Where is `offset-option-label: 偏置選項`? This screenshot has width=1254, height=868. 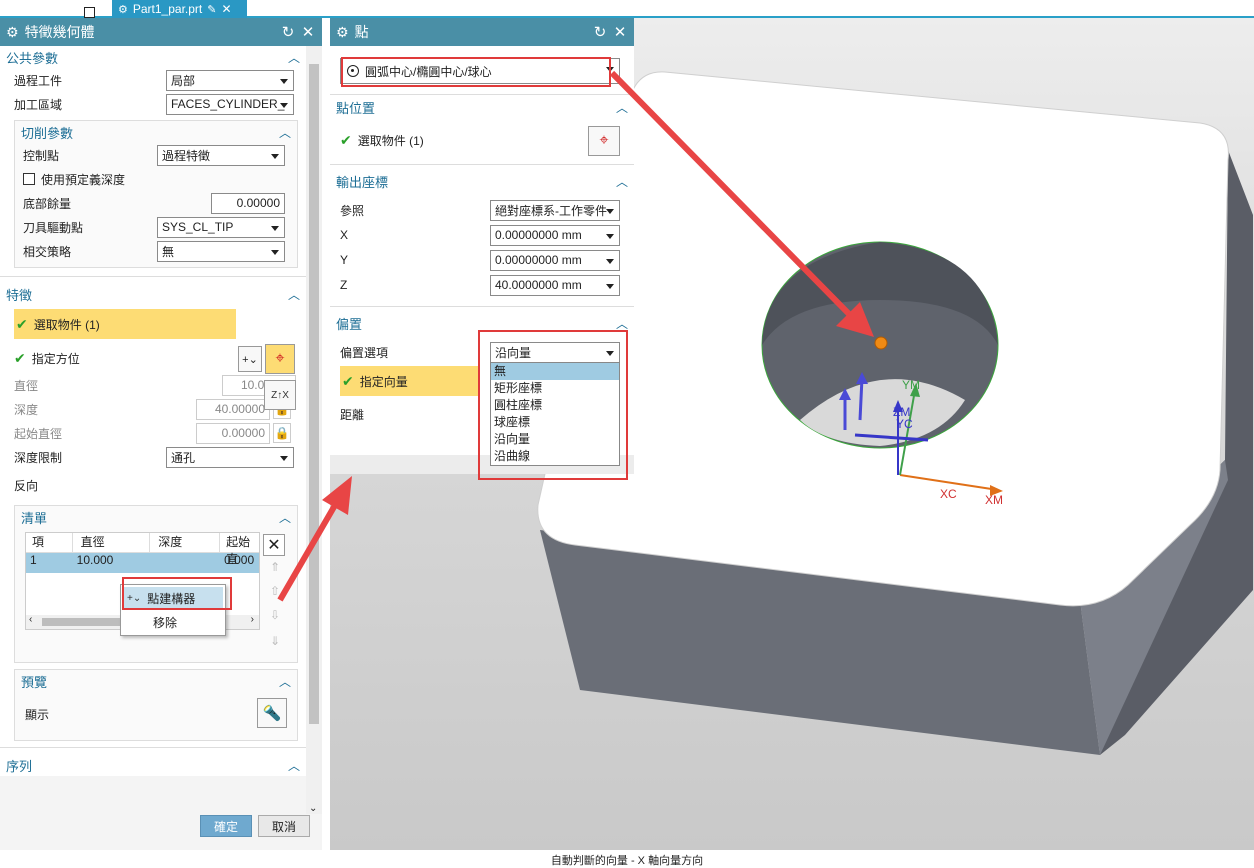
offset-option-label: 偏置選項 is located at coordinates (364, 352).